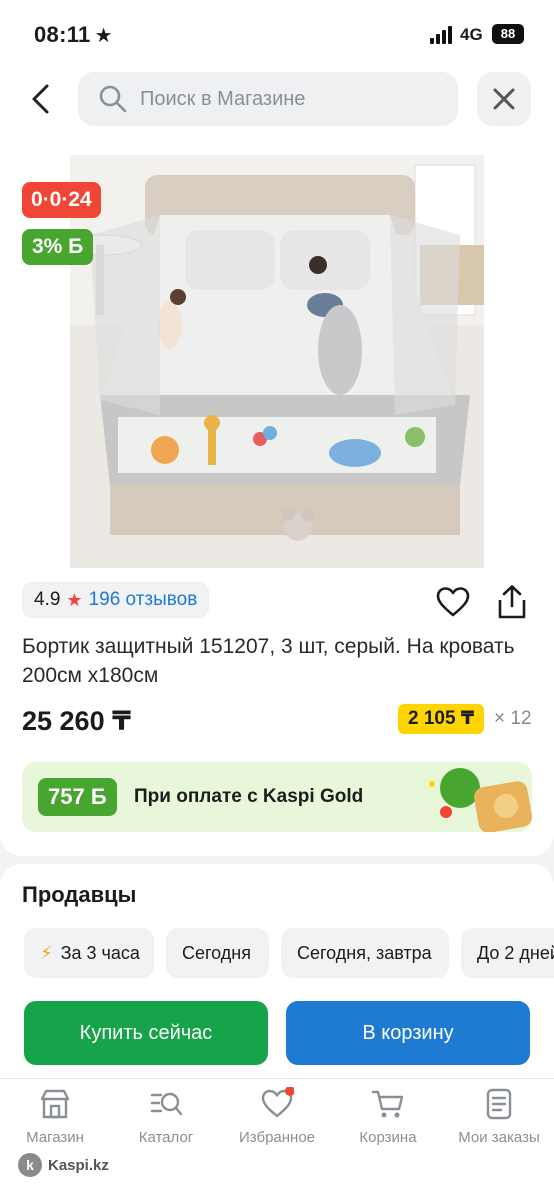 This screenshot has height=1200, width=554. I want to click on product-price: 25 260 ₸, so click(76, 721).